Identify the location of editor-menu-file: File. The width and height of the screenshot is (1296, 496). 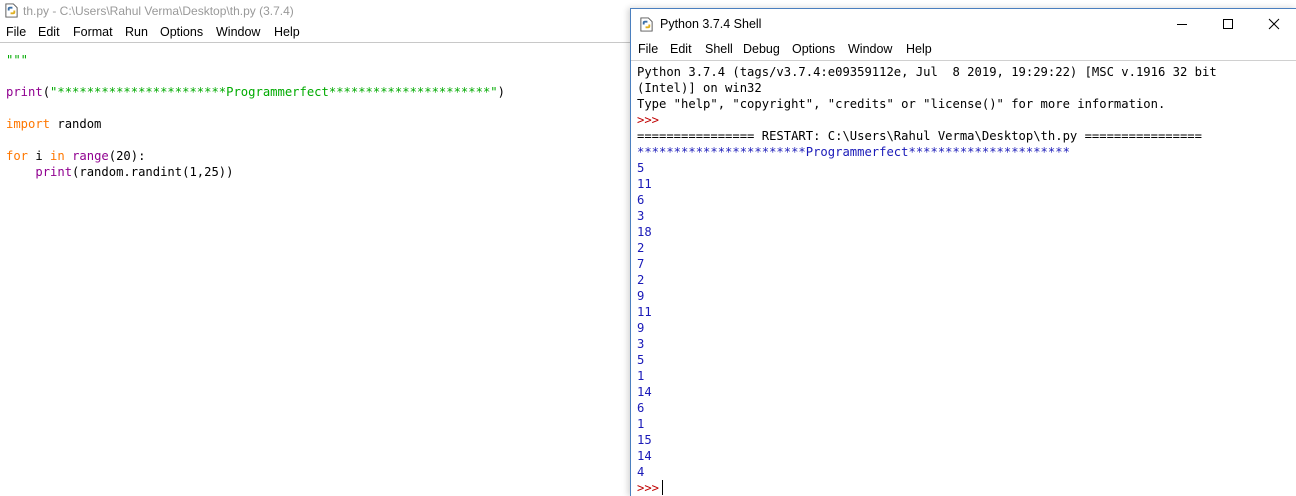
(16, 32).